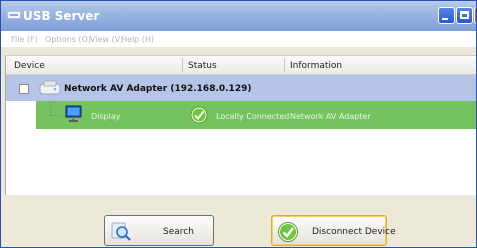 Image resolution: width=477 pixels, height=248 pixels. I want to click on disconnect-button-label: Disconnect Device, so click(354, 232).